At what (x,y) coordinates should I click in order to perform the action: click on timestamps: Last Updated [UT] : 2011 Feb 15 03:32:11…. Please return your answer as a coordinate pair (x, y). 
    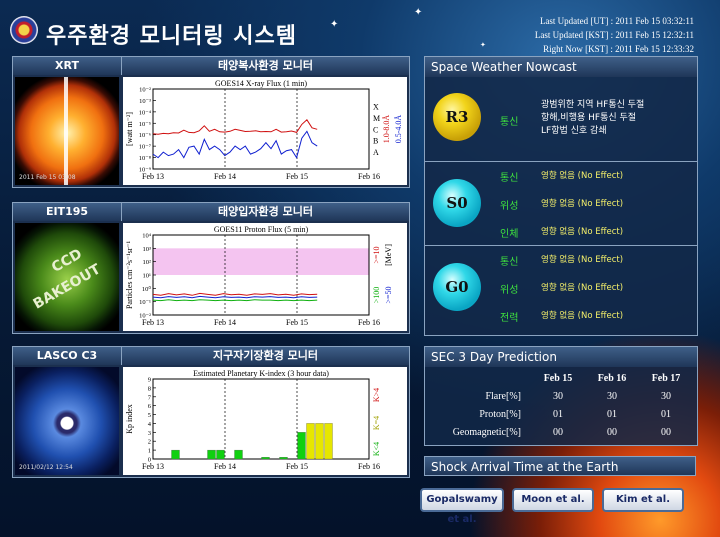
    Looking at the image, I should click on (614, 35).